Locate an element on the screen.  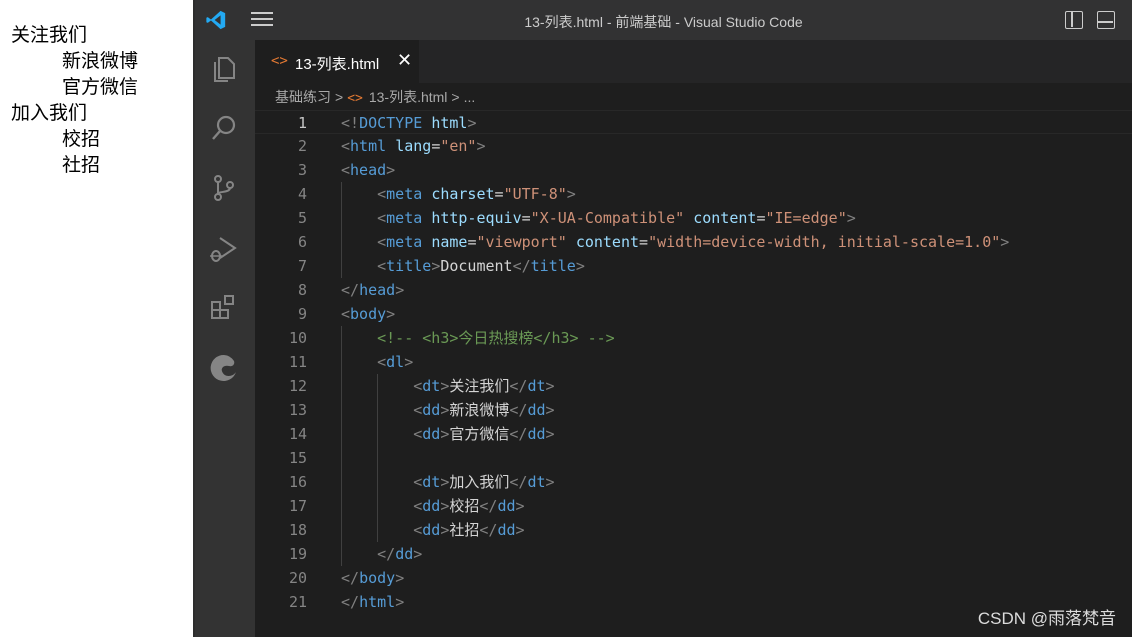
code-text: <head> is located at coordinates (368, 170).